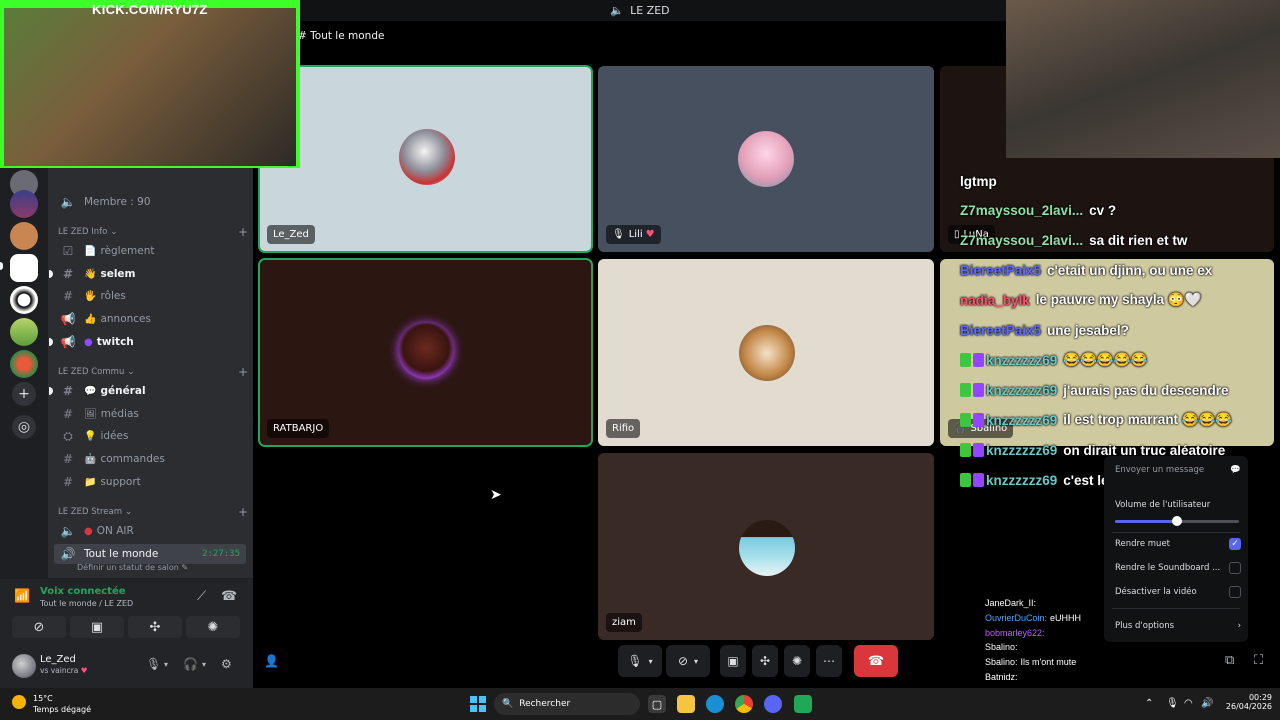  I want to click on chat-line: knzzzzzz69 😂😂😂😂😂, so click(1053, 360).